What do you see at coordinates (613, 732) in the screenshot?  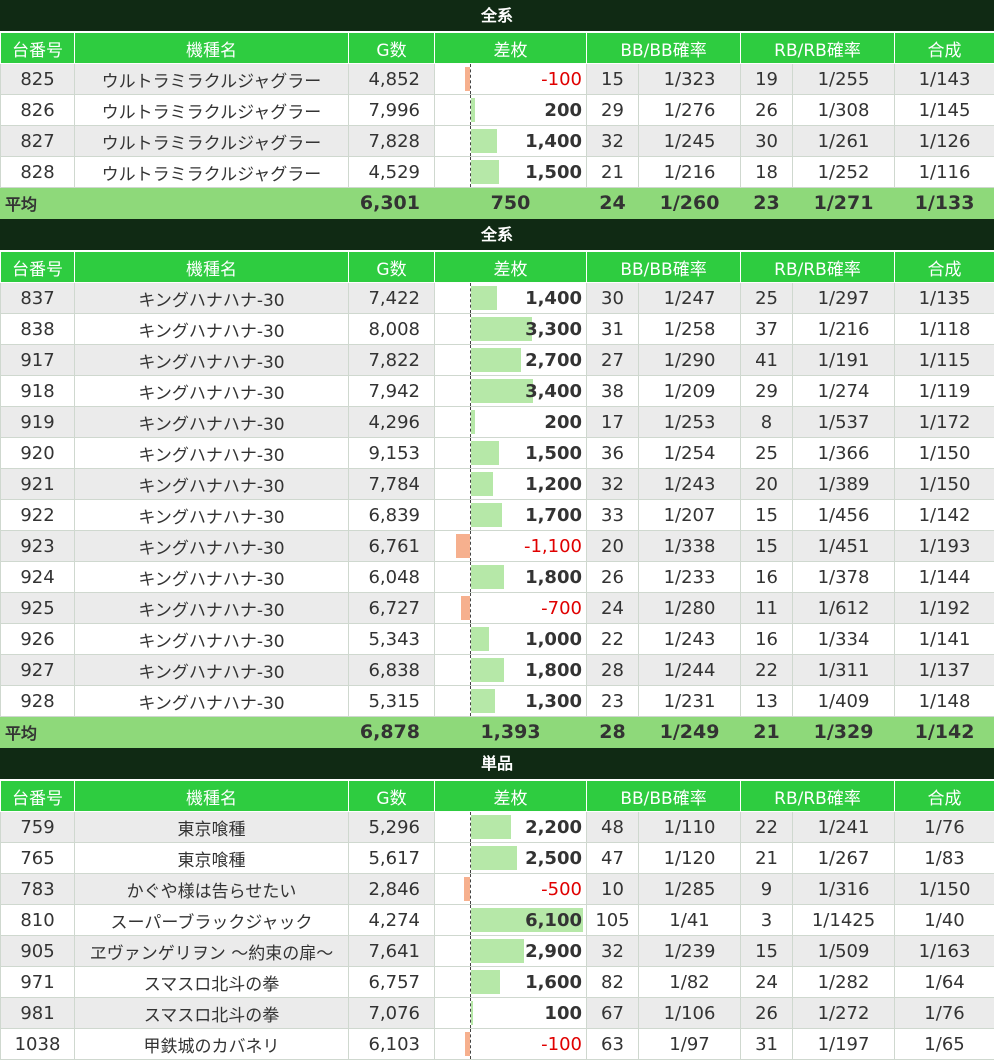 I see `average-bb-count: 28` at bounding box center [613, 732].